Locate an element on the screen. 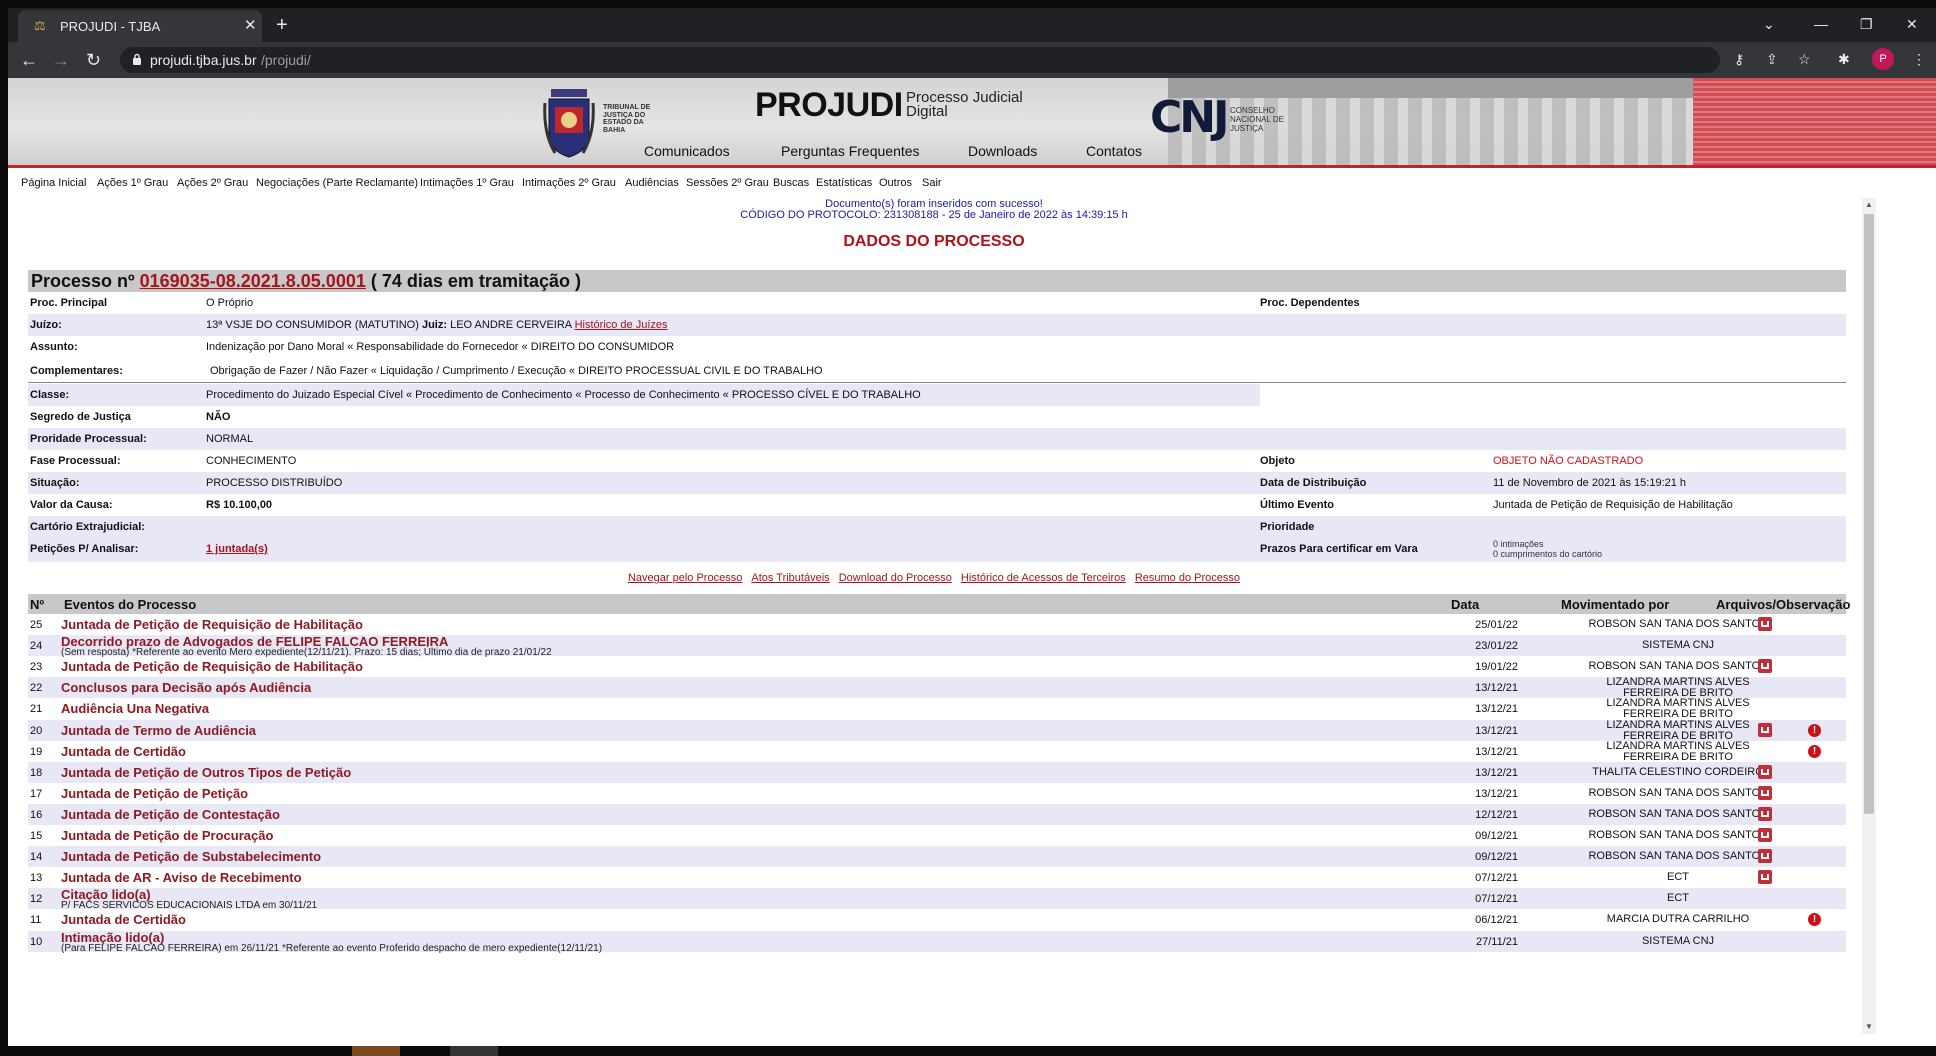 The image size is (1936, 1056). menu-intimacoes-1-grau: Intimações 1º Grau is located at coordinates (467, 183).